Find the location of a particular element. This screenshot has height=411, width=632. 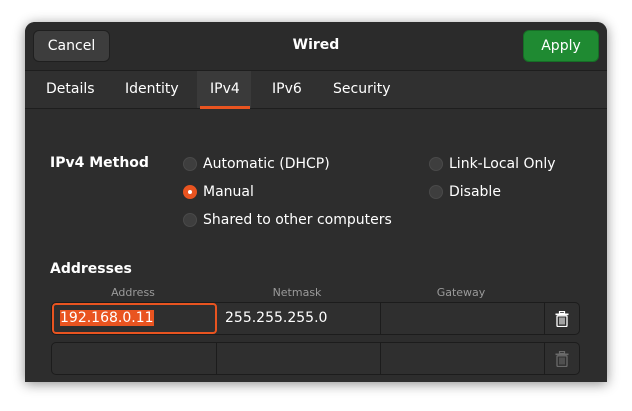

radio-automatic-dhcp-indicator is located at coordinates (190, 164).